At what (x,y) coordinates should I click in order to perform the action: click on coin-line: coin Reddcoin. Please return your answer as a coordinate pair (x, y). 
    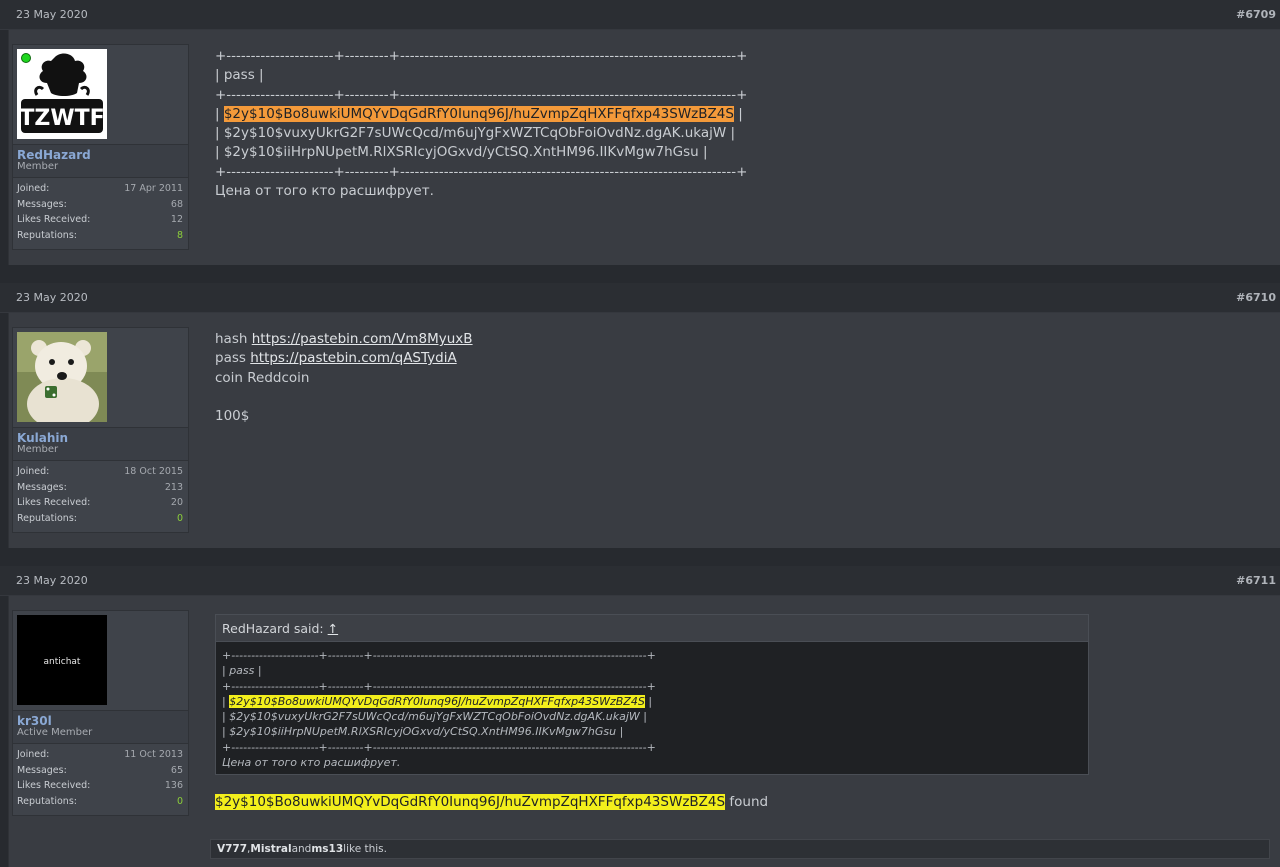
    Looking at the image, I should click on (262, 377).